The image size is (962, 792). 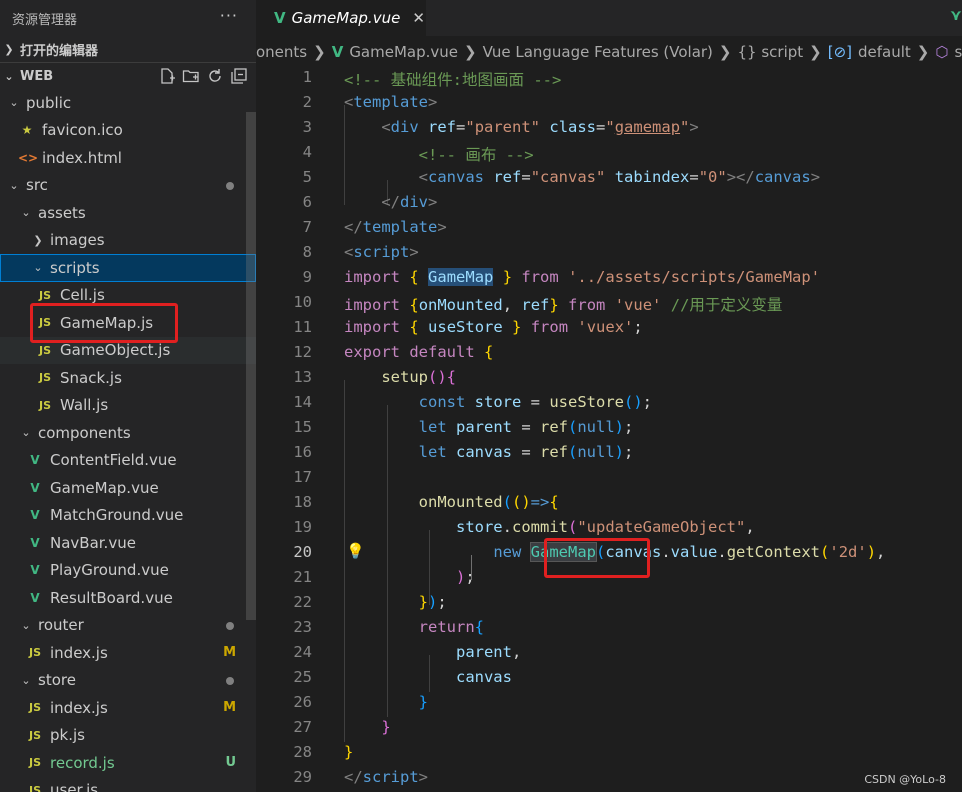 What do you see at coordinates (117, 515) in the screenshot?
I see `tree-item-label: MatchGround.vue` at bounding box center [117, 515].